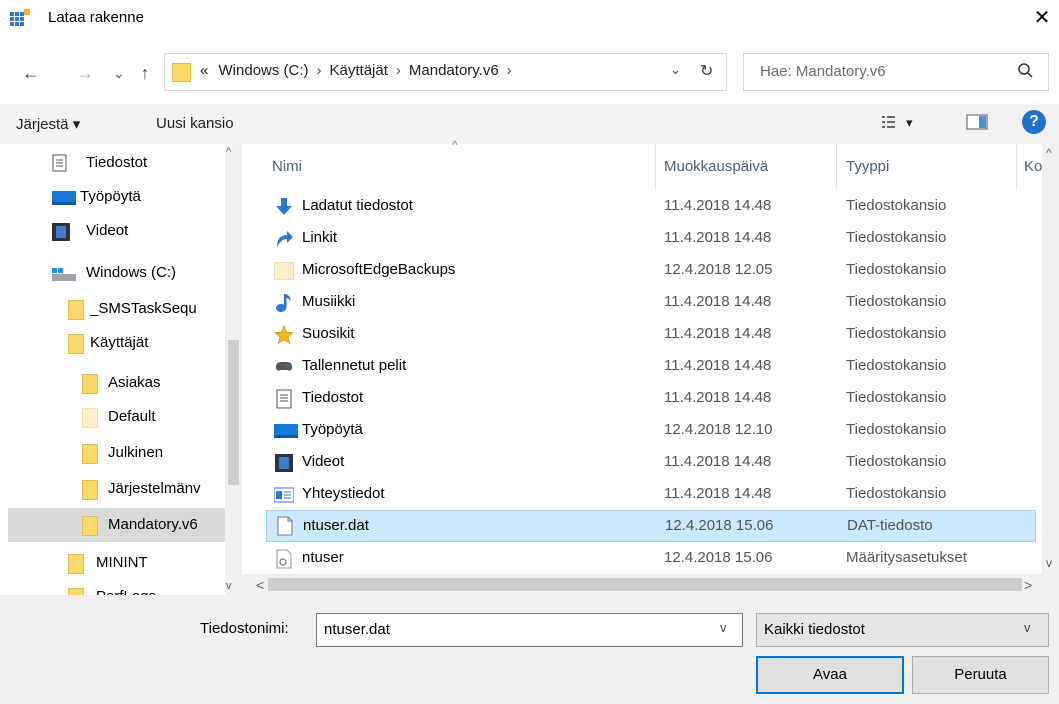 The width and height of the screenshot is (1059, 704). What do you see at coordinates (336, 525) in the screenshot?
I see `file-name: ntuser.dat` at bounding box center [336, 525].